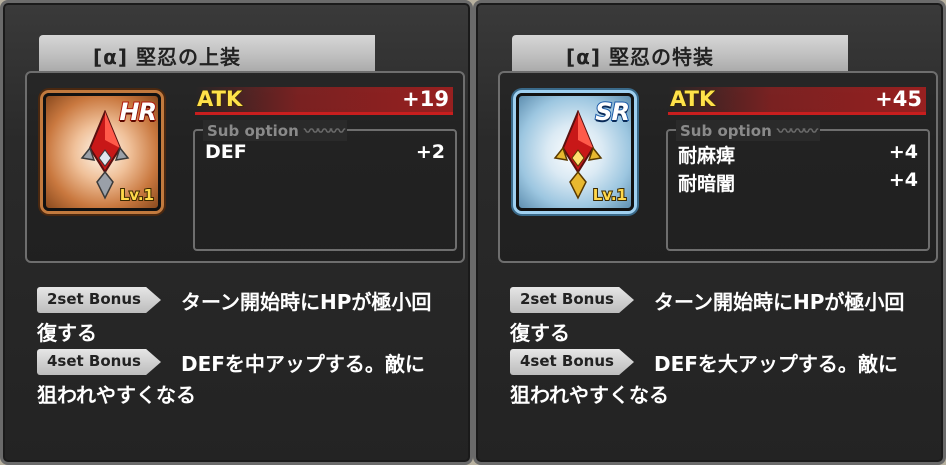  Describe the element at coordinates (325, 154) in the screenshot. I see `sub-option-row: DEF +2` at that location.